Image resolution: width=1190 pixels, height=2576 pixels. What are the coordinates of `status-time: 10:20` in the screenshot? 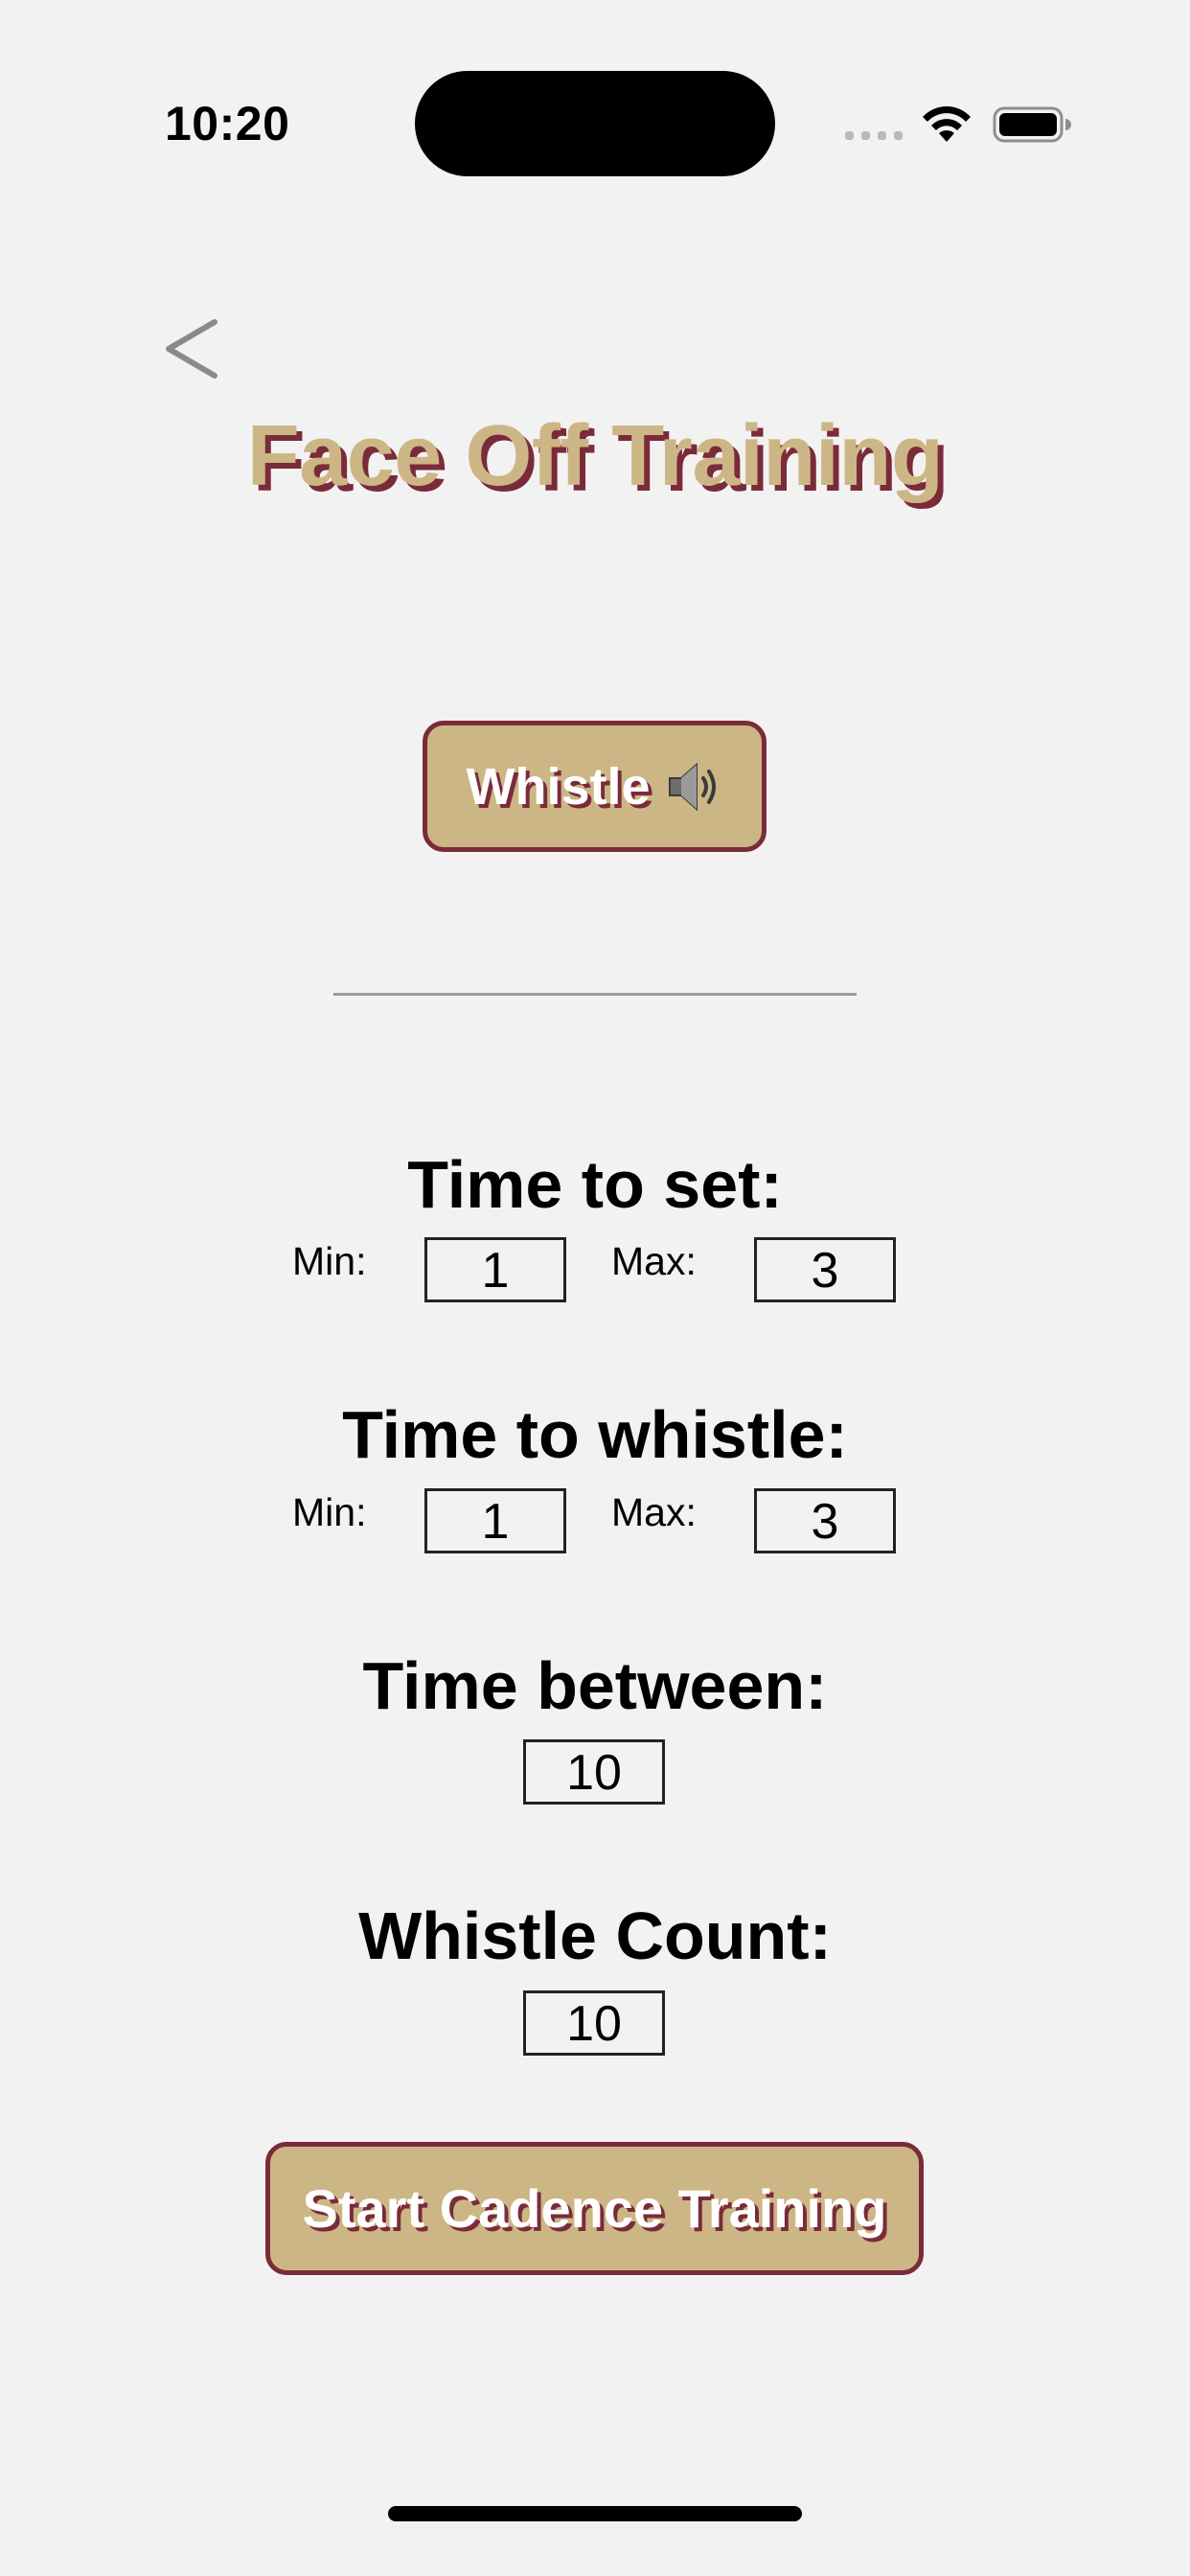 It's located at (228, 124).